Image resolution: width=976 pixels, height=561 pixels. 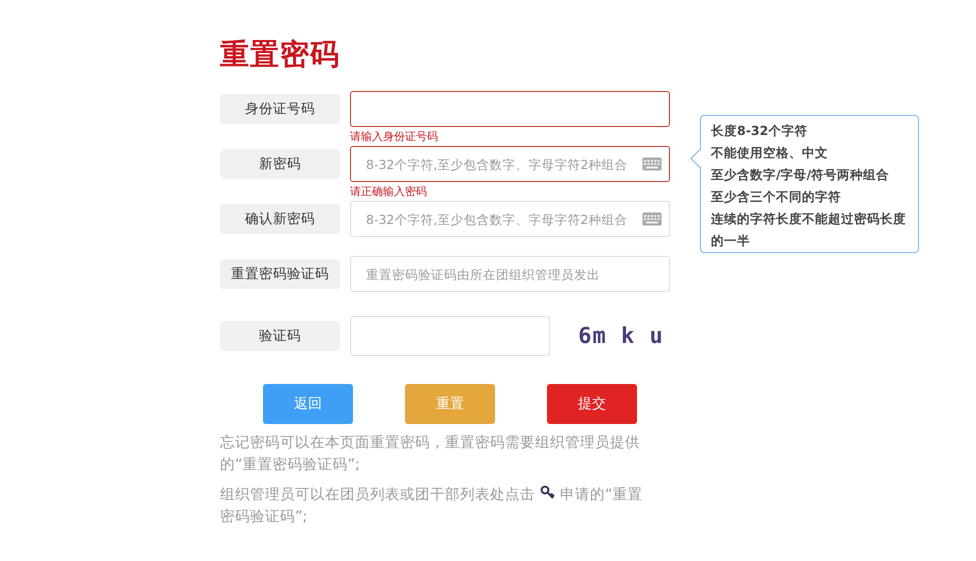 What do you see at coordinates (394, 136) in the screenshot?
I see `error-message: 请输入身份证号码` at bounding box center [394, 136].